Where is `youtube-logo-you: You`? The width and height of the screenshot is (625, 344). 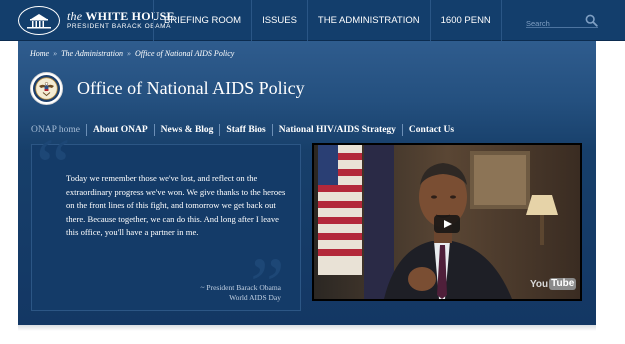
youtube-logo-you: You is located at coordinates (539, 284).